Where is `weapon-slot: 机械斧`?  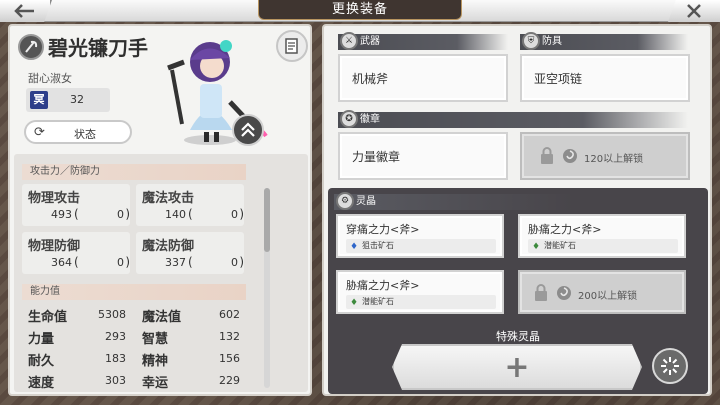 weapon-slot: 机械斧 is located at coordinates (423, 78).